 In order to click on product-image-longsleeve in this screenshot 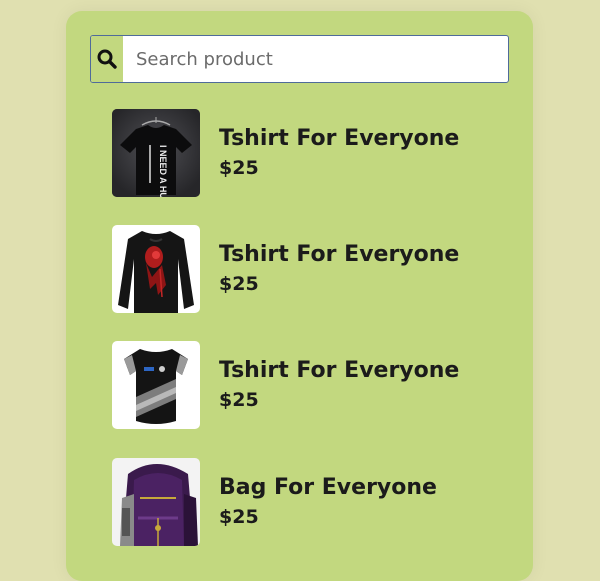, I will do `click(156, 269)`.